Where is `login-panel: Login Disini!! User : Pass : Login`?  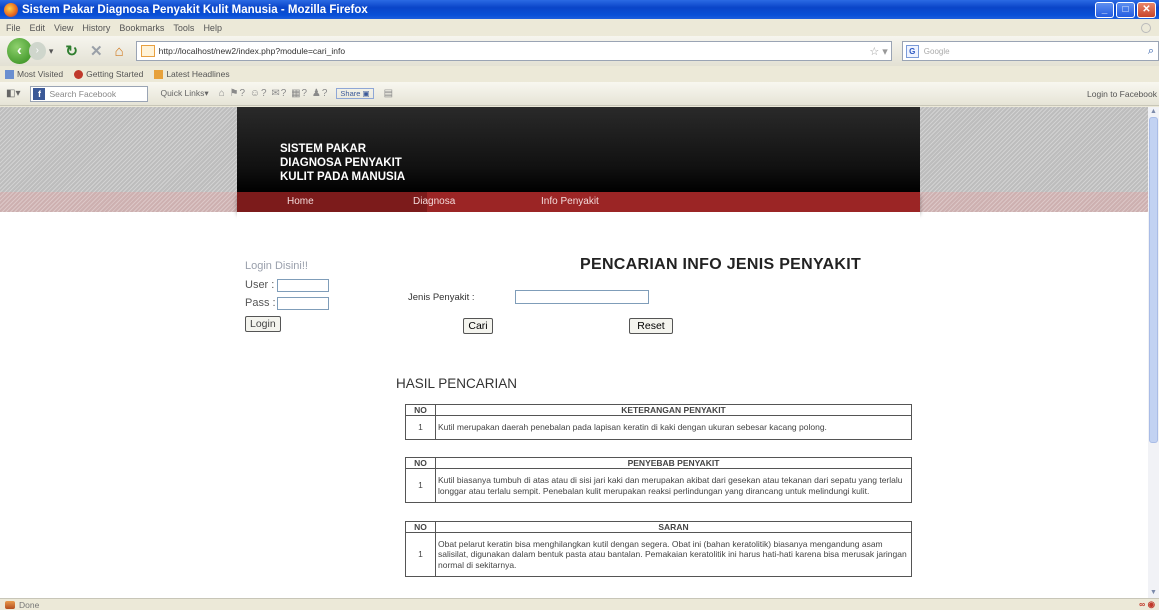
login-panel: Login Disini!! User : Pass : Login is located at coordinates (287, 296).